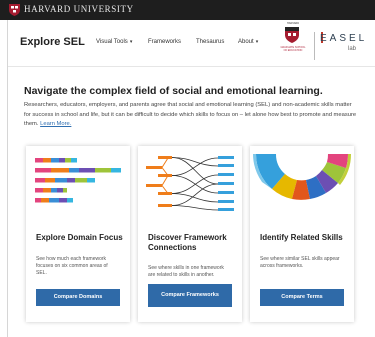 The height and width of the screenshot is (337, 375). Describe the element at coordinates (292, 35) in the screenshot. I see `hgse-shield-icon` at that location.